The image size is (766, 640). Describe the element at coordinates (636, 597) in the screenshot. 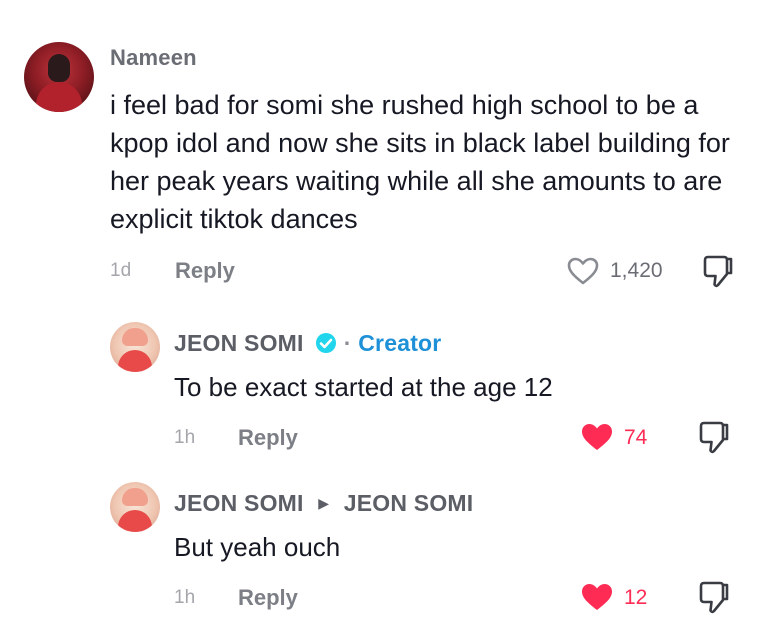

I see `like-count: 12` at that location.